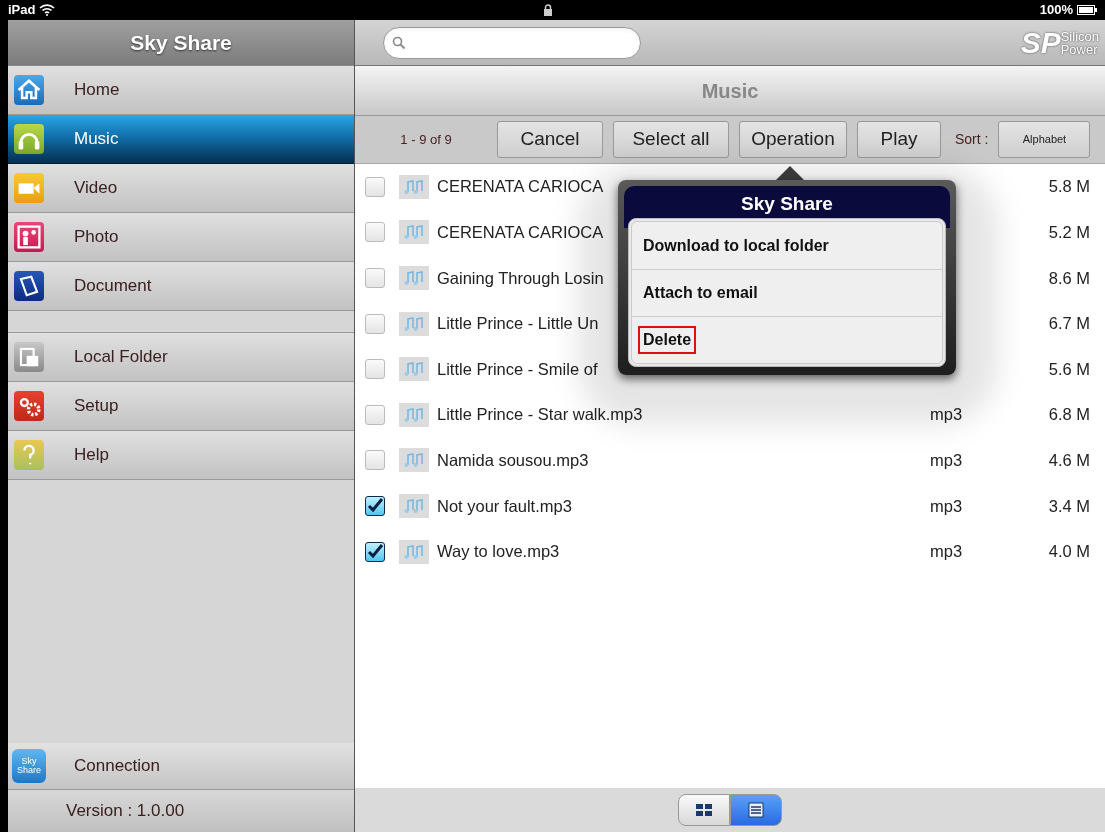  What do you see at coordinates (512, 42) in the screenshot?
I see `search-field` at bounding box center [512, 42].